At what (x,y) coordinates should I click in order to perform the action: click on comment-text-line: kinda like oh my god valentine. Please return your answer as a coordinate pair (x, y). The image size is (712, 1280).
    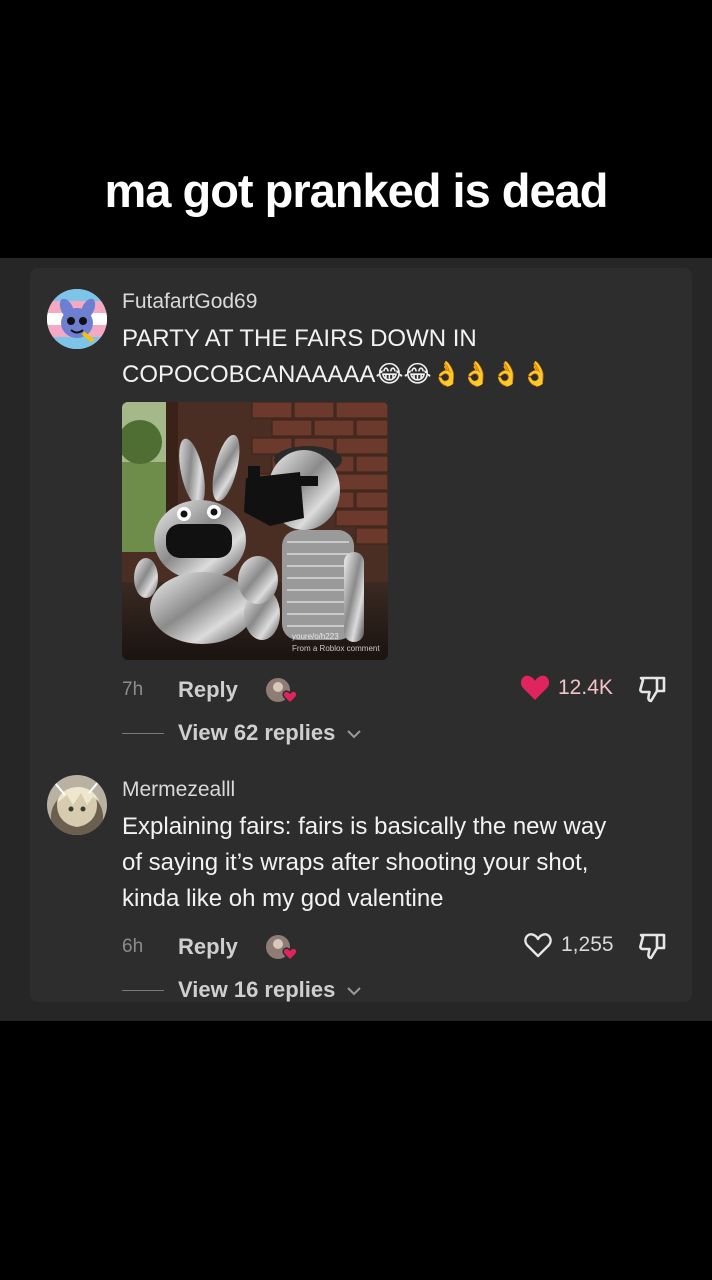
    Looking at the image, I should click on (283, 898).